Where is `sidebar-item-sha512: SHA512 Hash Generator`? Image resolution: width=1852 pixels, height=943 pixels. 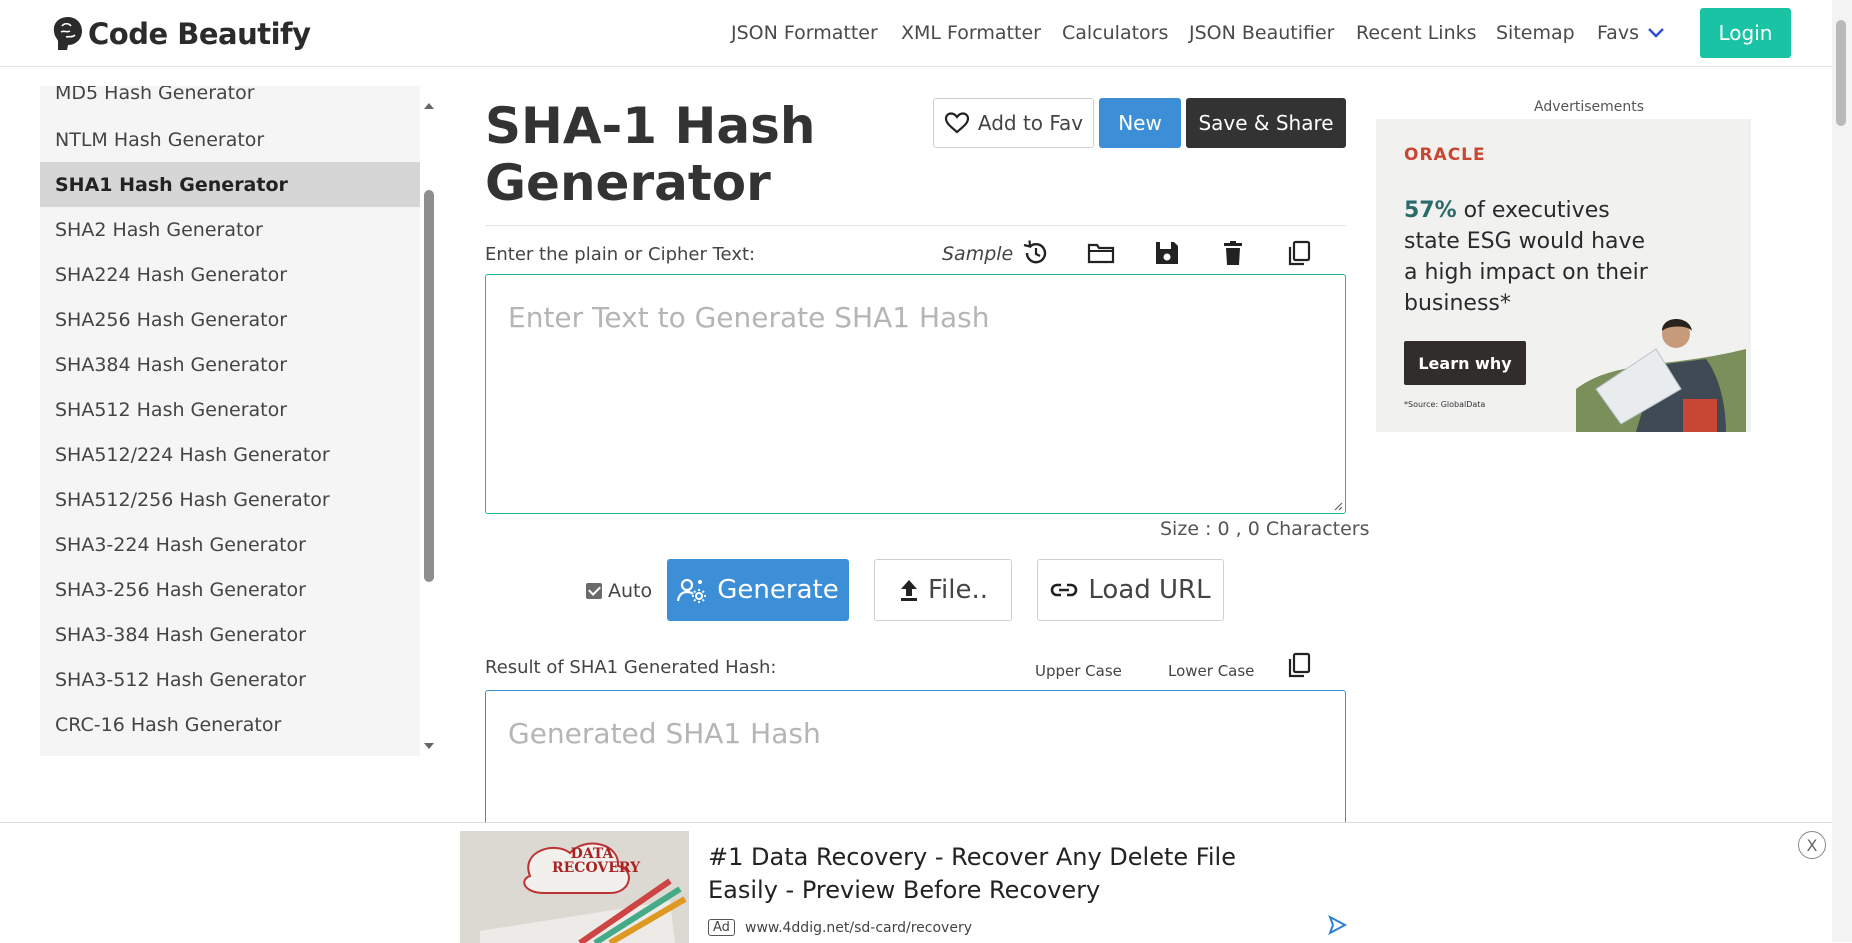
sidebar-item-sha512: SHA512 Hash Generator is located at coordinates (230, 409).